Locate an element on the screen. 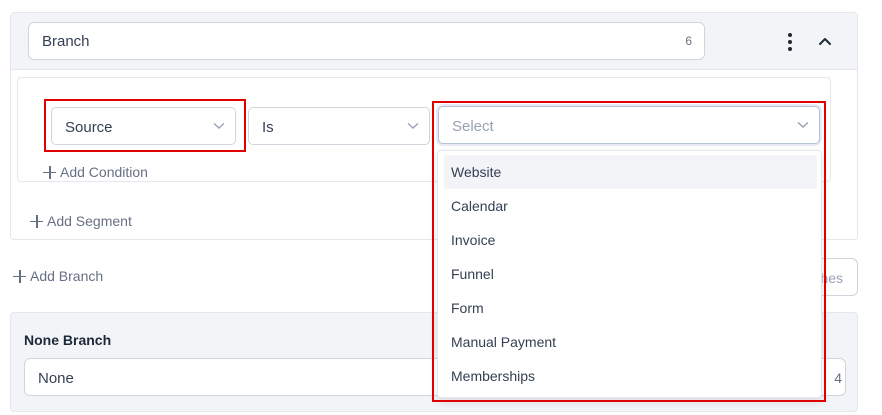 This screenshot has height=415, width=882. dropdown-option-manual-payment: Manual Payment is located at coordinates (630, 342).